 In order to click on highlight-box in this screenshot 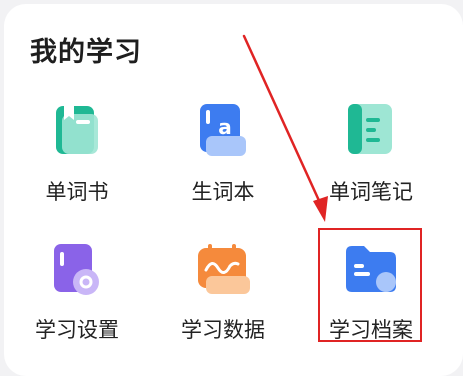, I will do `click(370, 285)`.